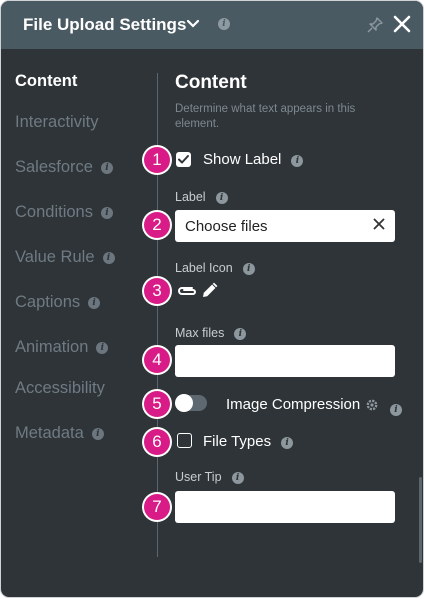 The height and width of the screenshot is (599, 425). I want to click on step-badge-3: 3, so click(157, 291).